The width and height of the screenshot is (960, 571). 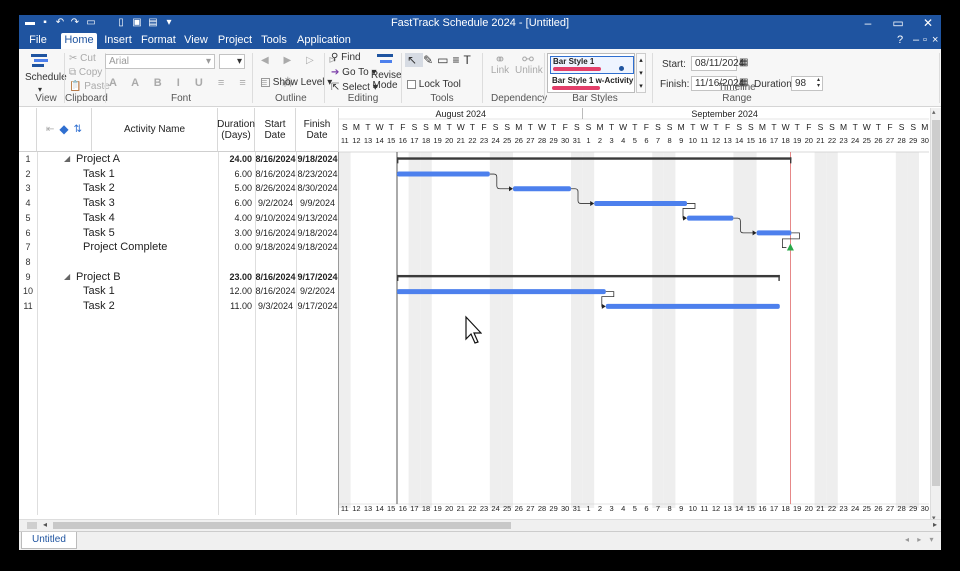 What do you see at coordinates (150, 233) in the screenshot?
I see `activity-name-cell: Task 5` at bounding box center [150, 233].